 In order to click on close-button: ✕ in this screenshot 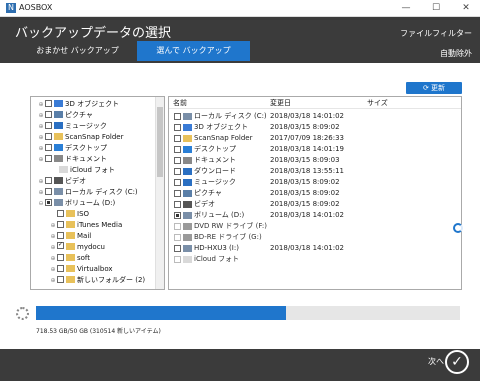, I will do `click(466, 8)`.